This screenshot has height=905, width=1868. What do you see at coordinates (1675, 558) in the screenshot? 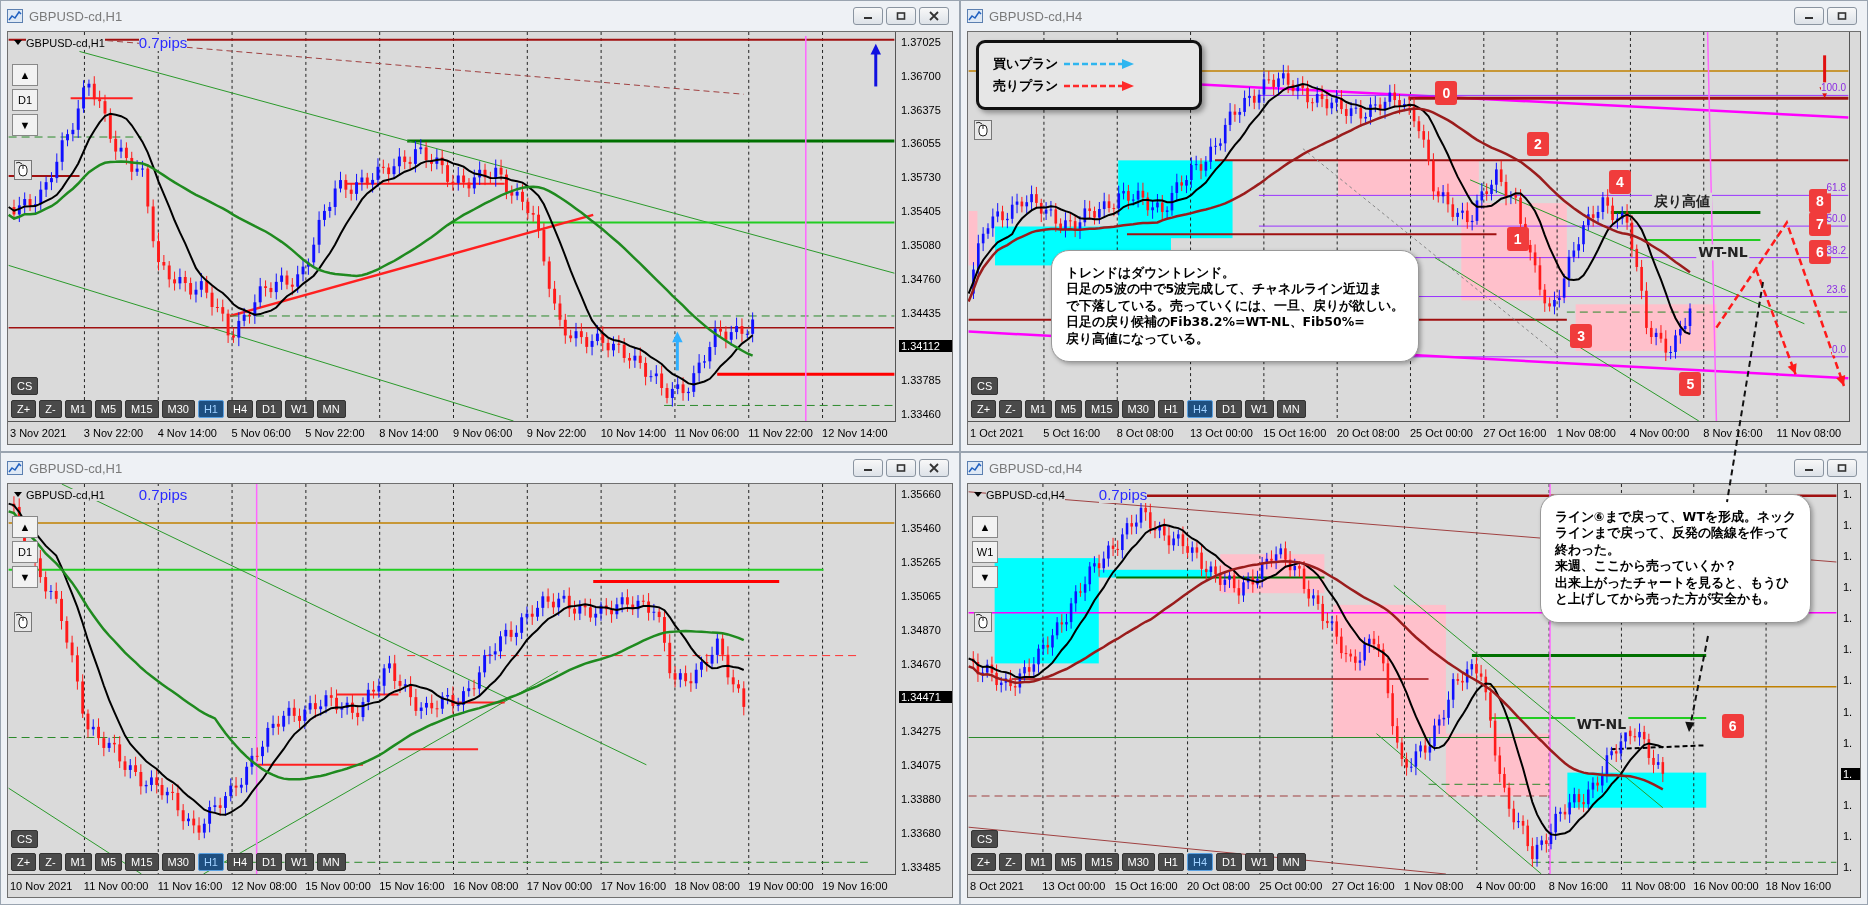
I see `comment-callout: ライン⑥まで戻って、WTを形成。ネック ラインまで戻って、反発の陰線を作って 終わった。 来週、ここから売っていくか？ 出来上がったチャートを見ると、もうひ と上げしてから売った方が安全かも。` at bounding box center [1675, 558].